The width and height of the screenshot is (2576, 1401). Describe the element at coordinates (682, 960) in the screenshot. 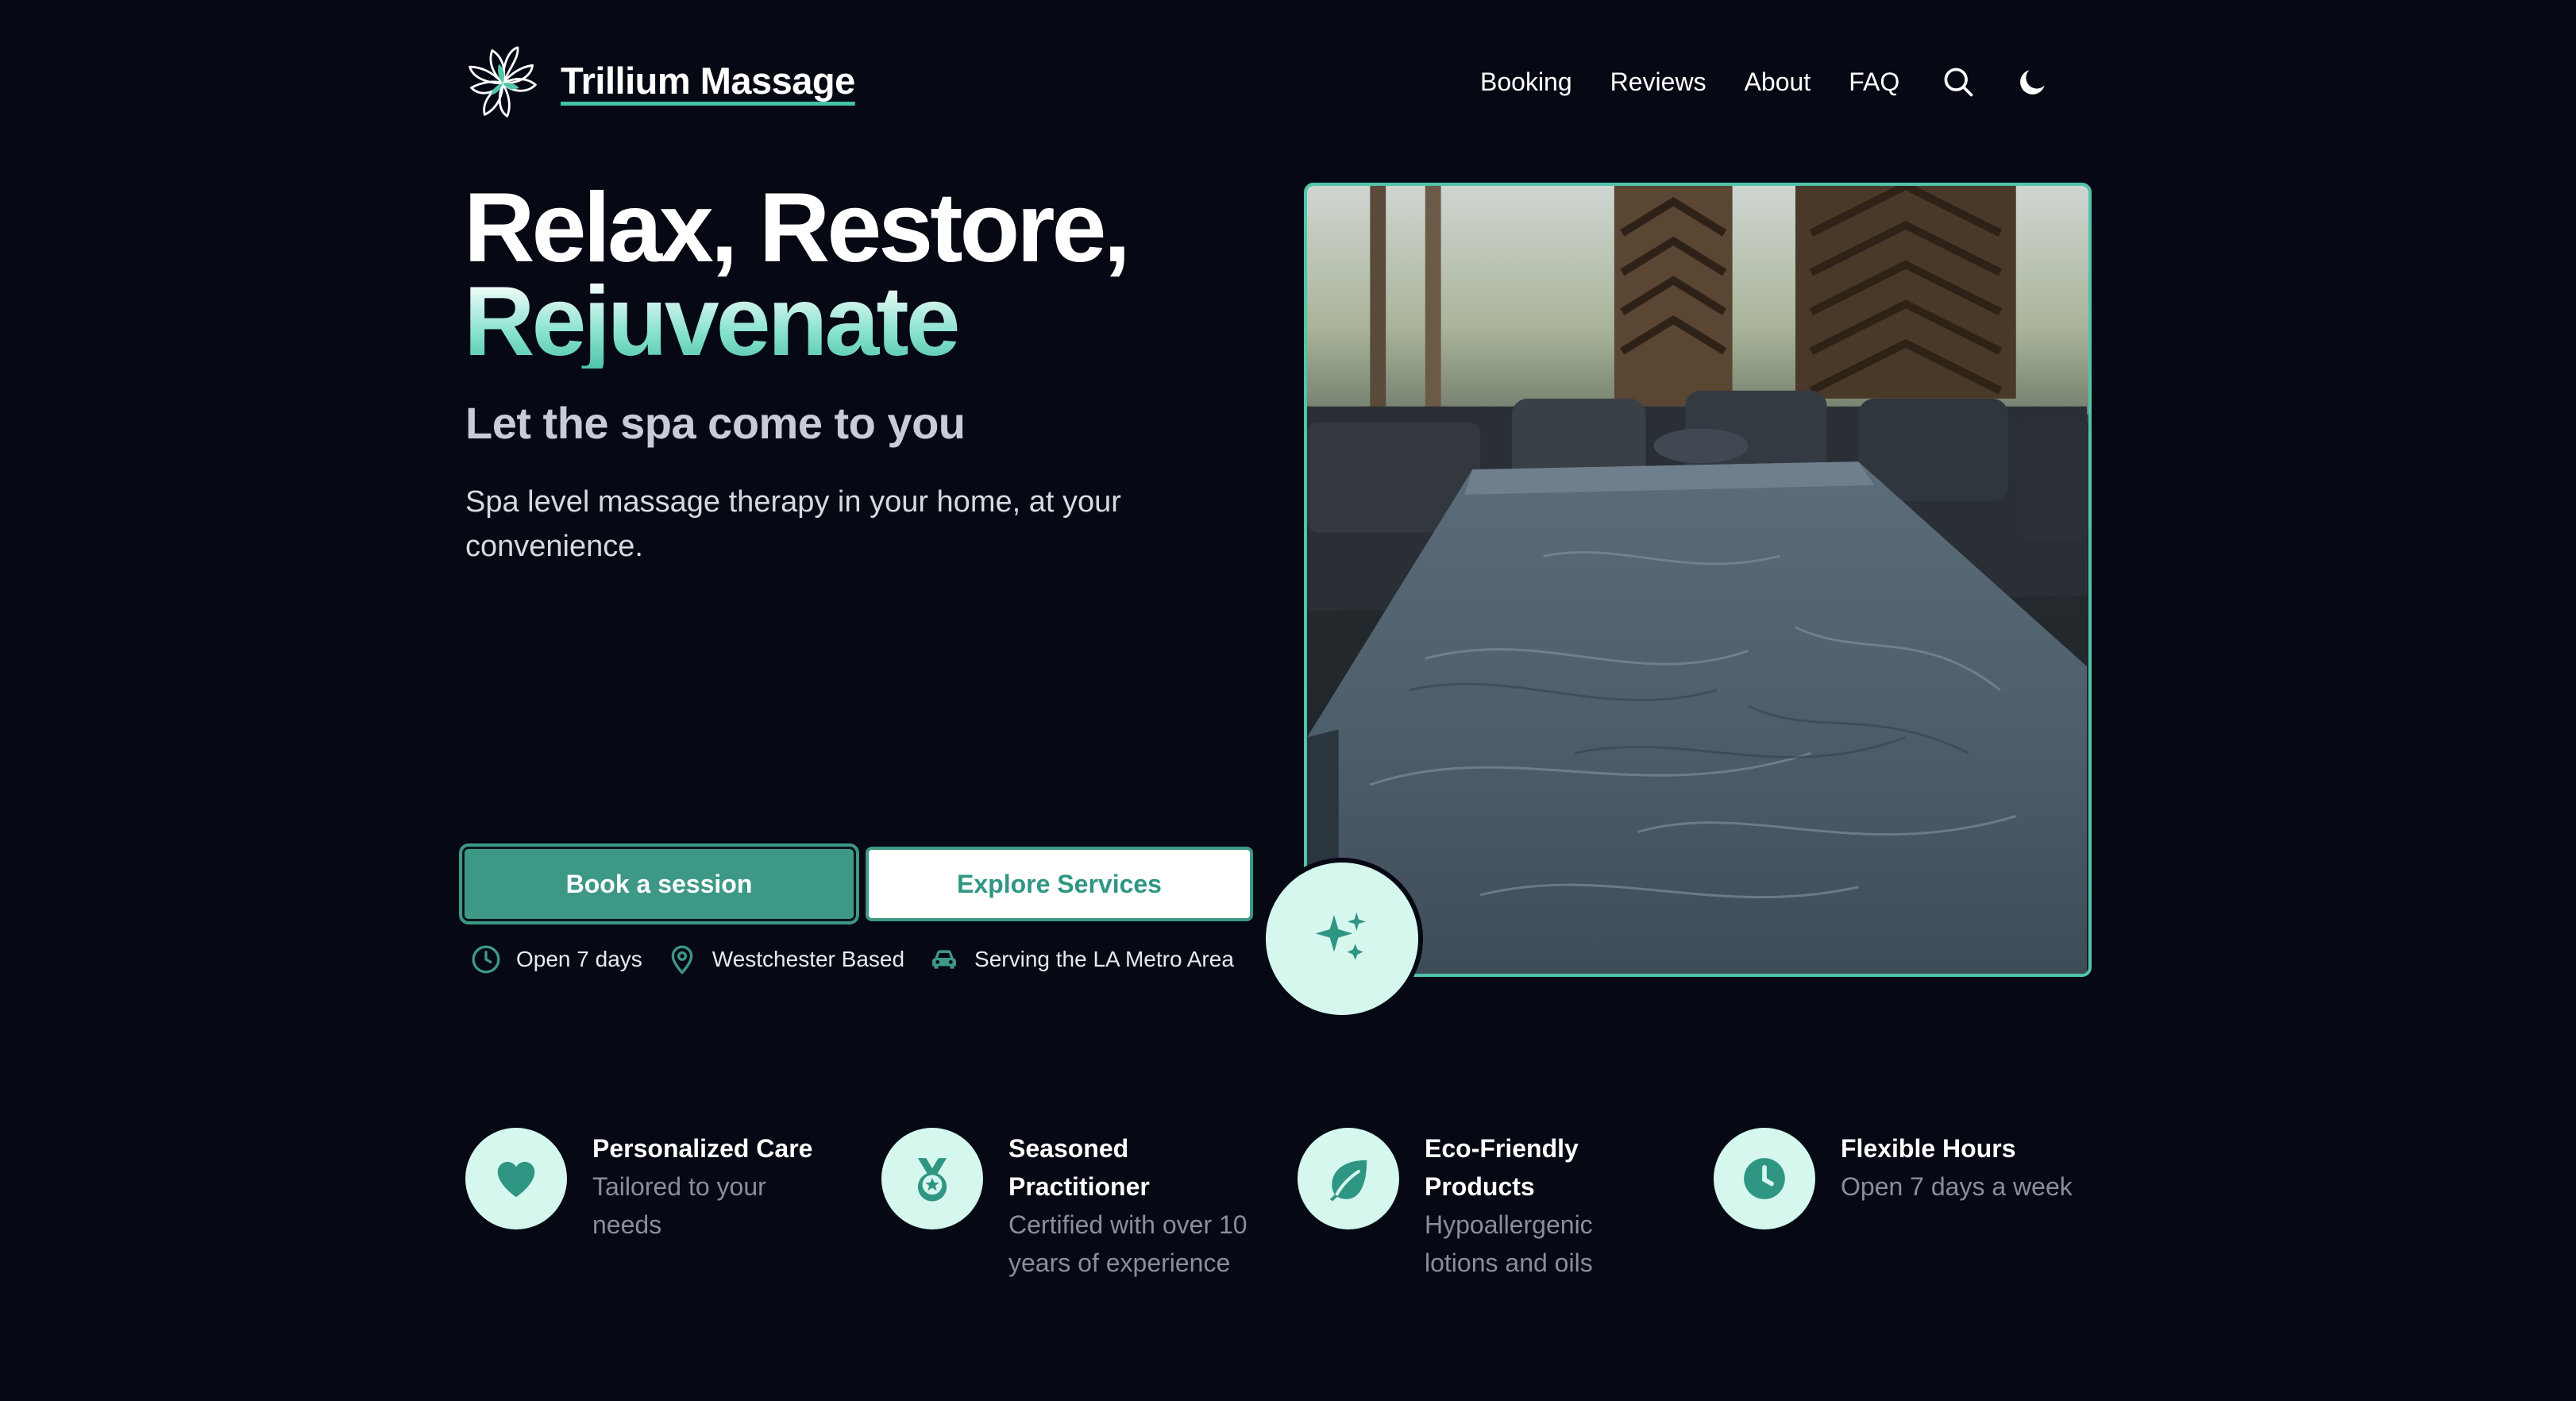

I see `location-pin-icon` at that location.